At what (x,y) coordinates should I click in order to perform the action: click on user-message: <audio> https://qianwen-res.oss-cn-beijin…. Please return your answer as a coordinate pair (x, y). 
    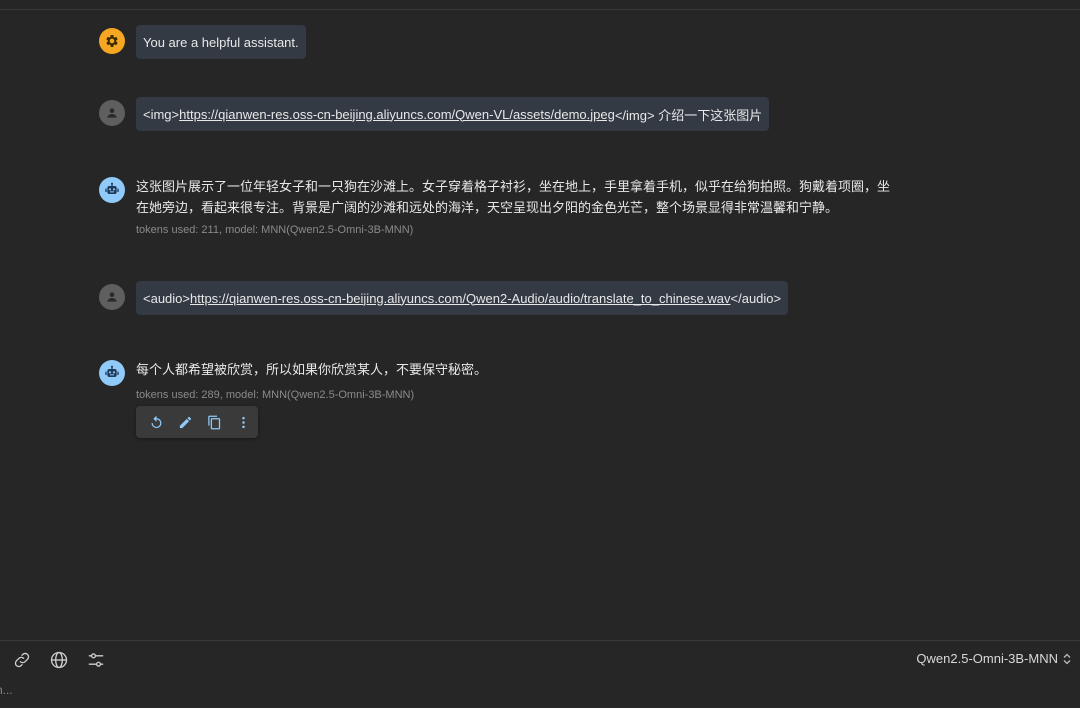
    Looking at the image, I should click on (462, 298).